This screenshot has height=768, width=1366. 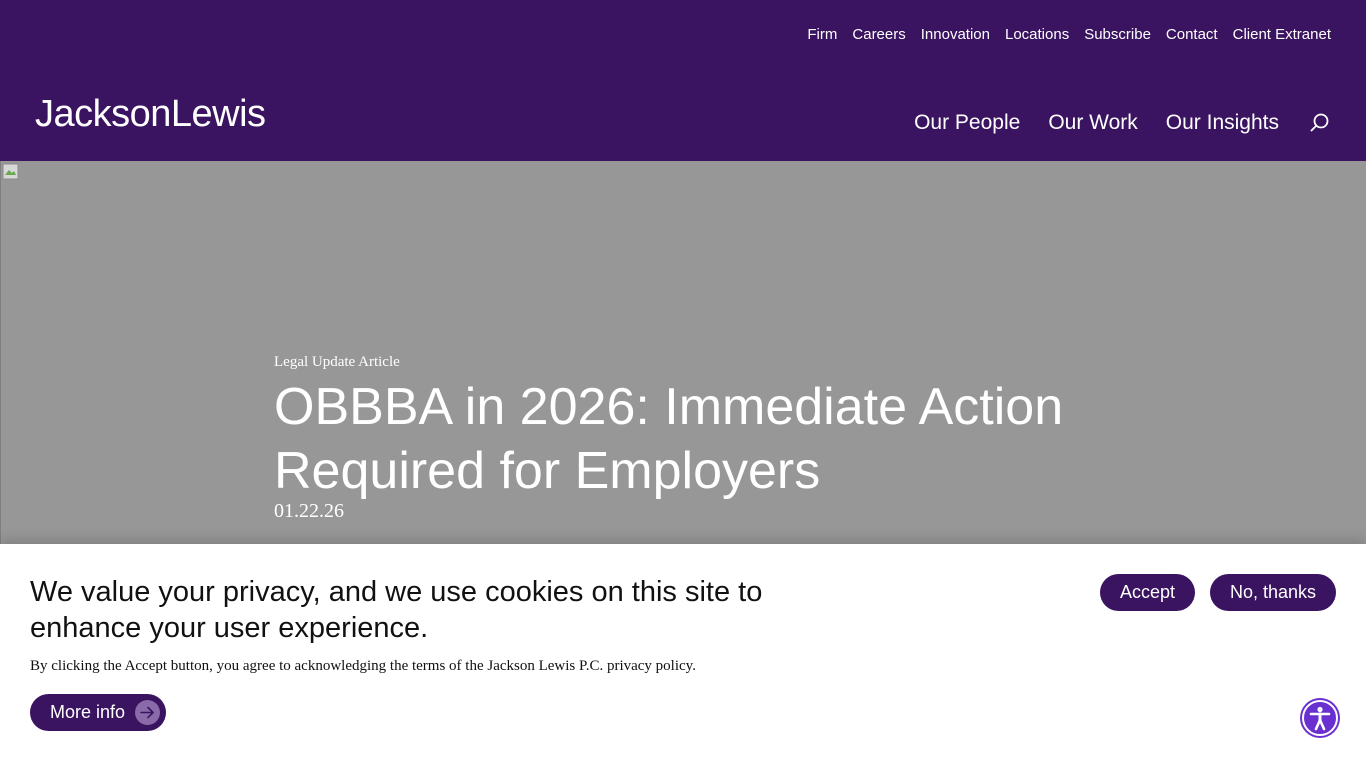 What do you see at coordinates (955, 35) in the screenshot?
I see `util-nav-innovation: Innovation` at bounding box center [955, 35].